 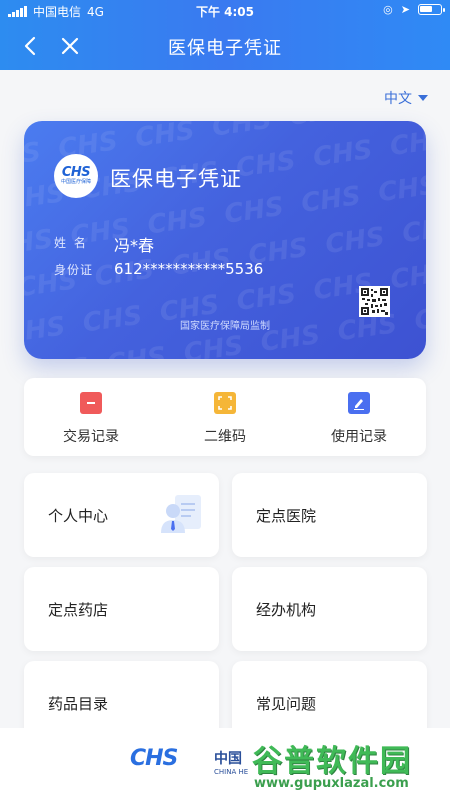 I want to click on close-button, so click(x=70, y=46).